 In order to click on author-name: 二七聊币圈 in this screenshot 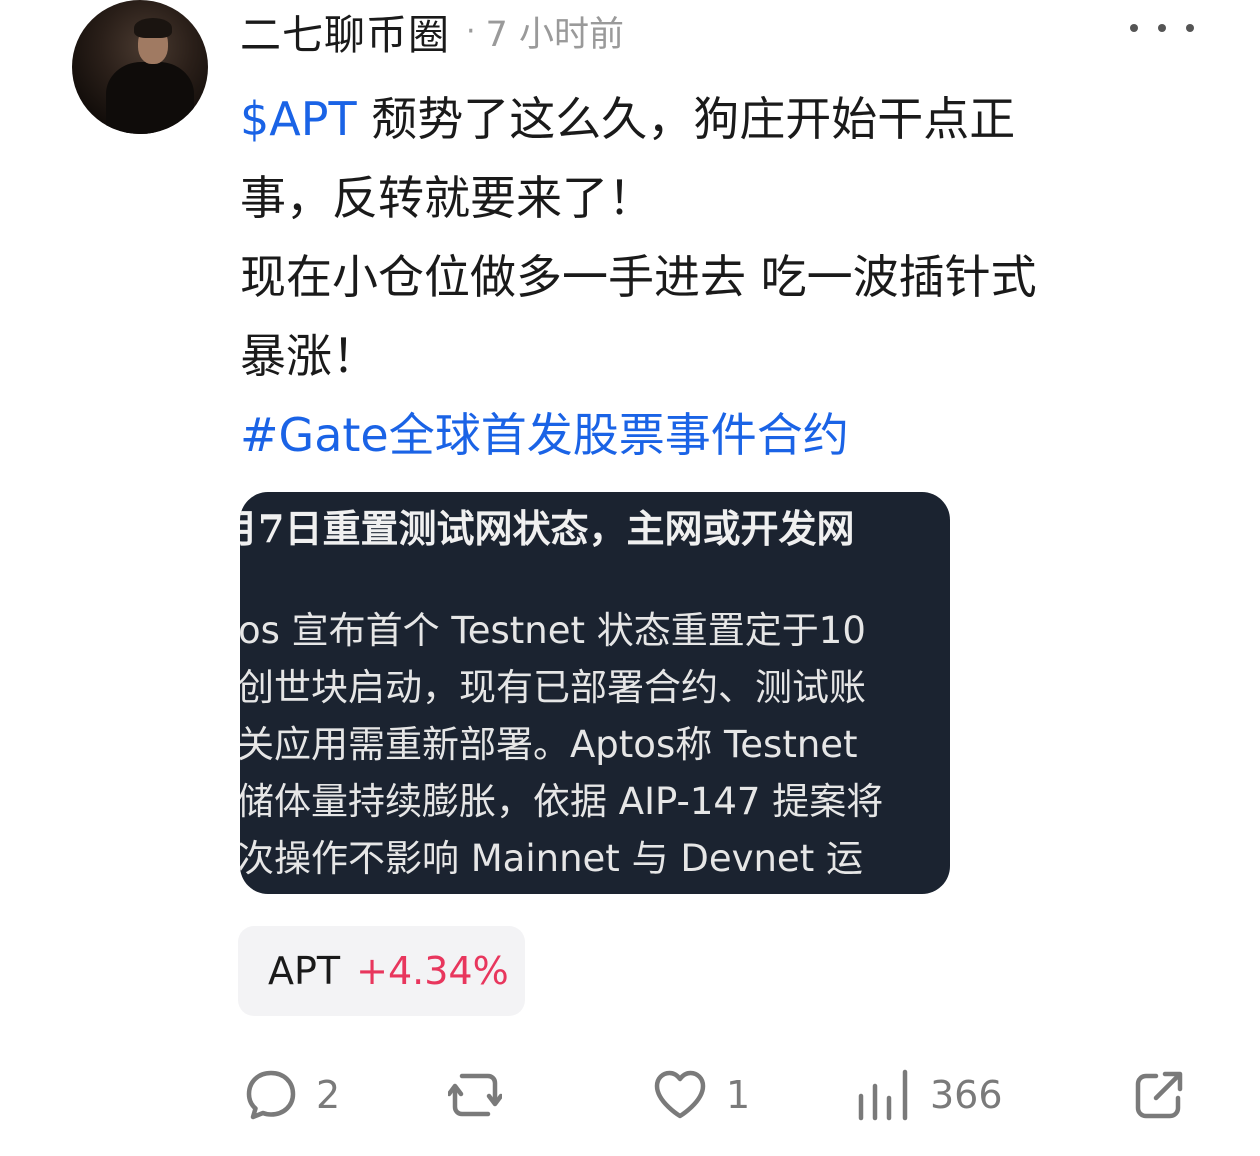, I will do `click(345, 31)`.